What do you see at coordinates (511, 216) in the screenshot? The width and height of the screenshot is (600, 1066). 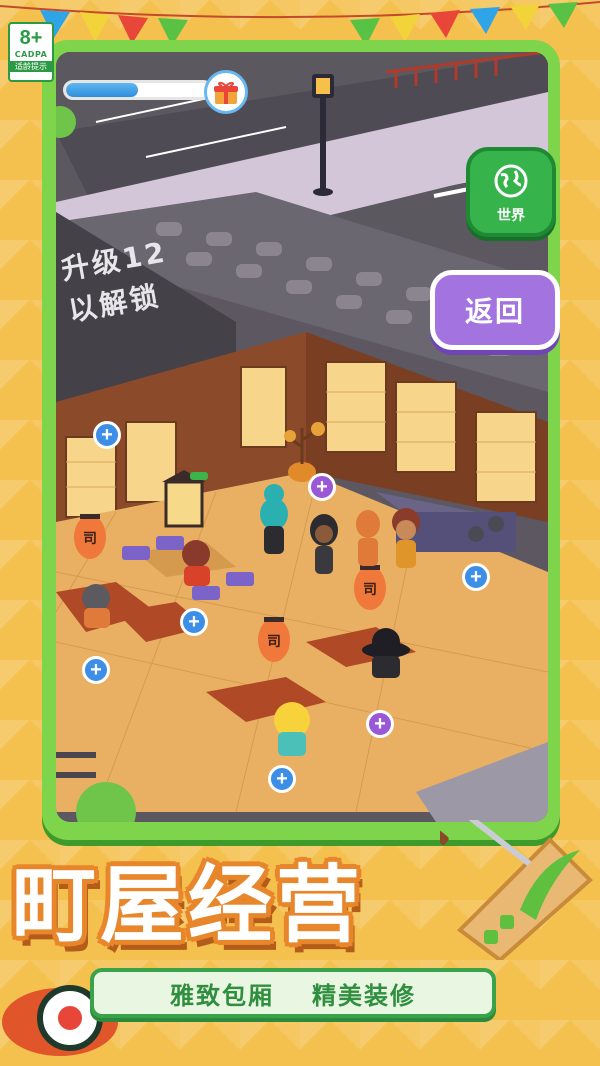 I see `world-button-label: 世界` at bounding box center [511, 216].